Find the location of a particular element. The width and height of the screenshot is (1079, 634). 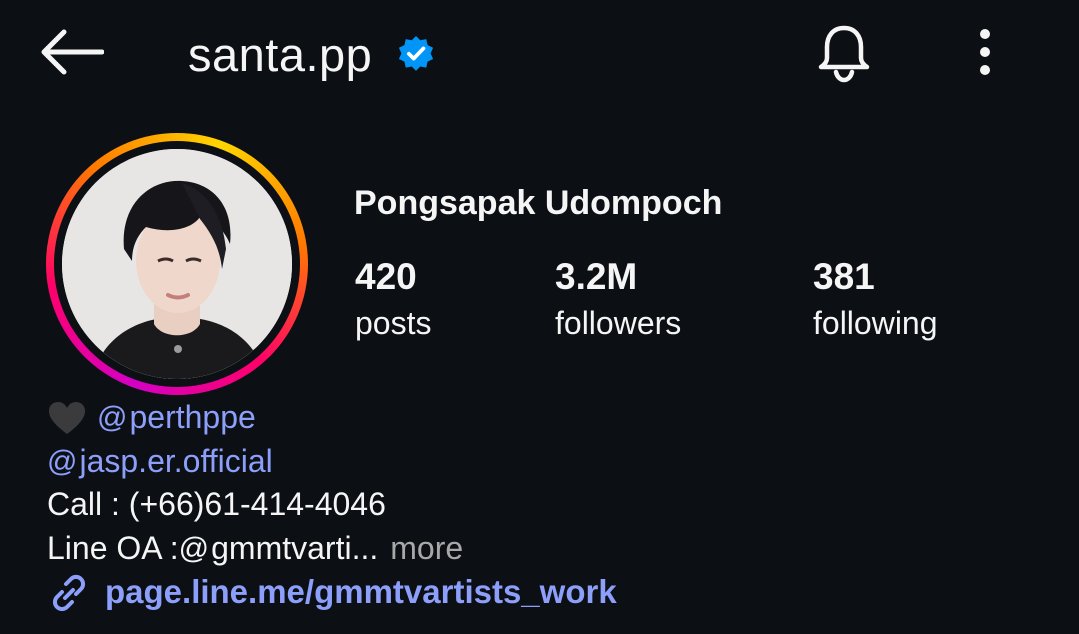

bio-link: page.line.me/gmmtvartists_work is located at coordinates (332, 592).